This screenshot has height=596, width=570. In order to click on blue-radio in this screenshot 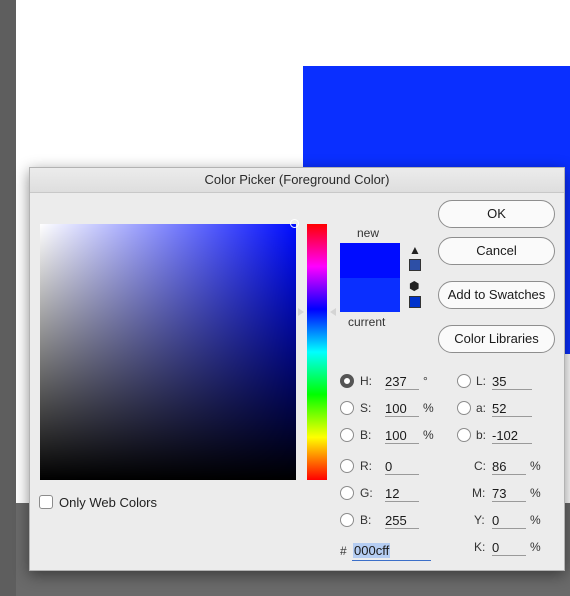, I will do `click(347, 520)`.